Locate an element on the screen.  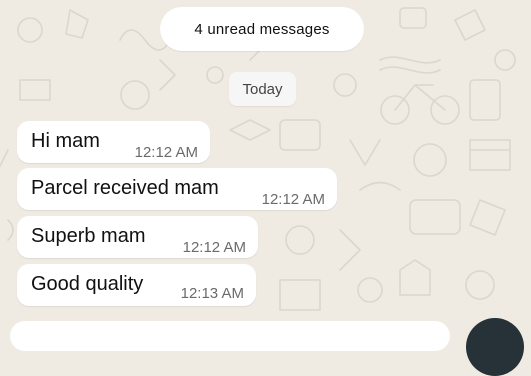
message-text: Superb mam is located at coordinates (88, 236).